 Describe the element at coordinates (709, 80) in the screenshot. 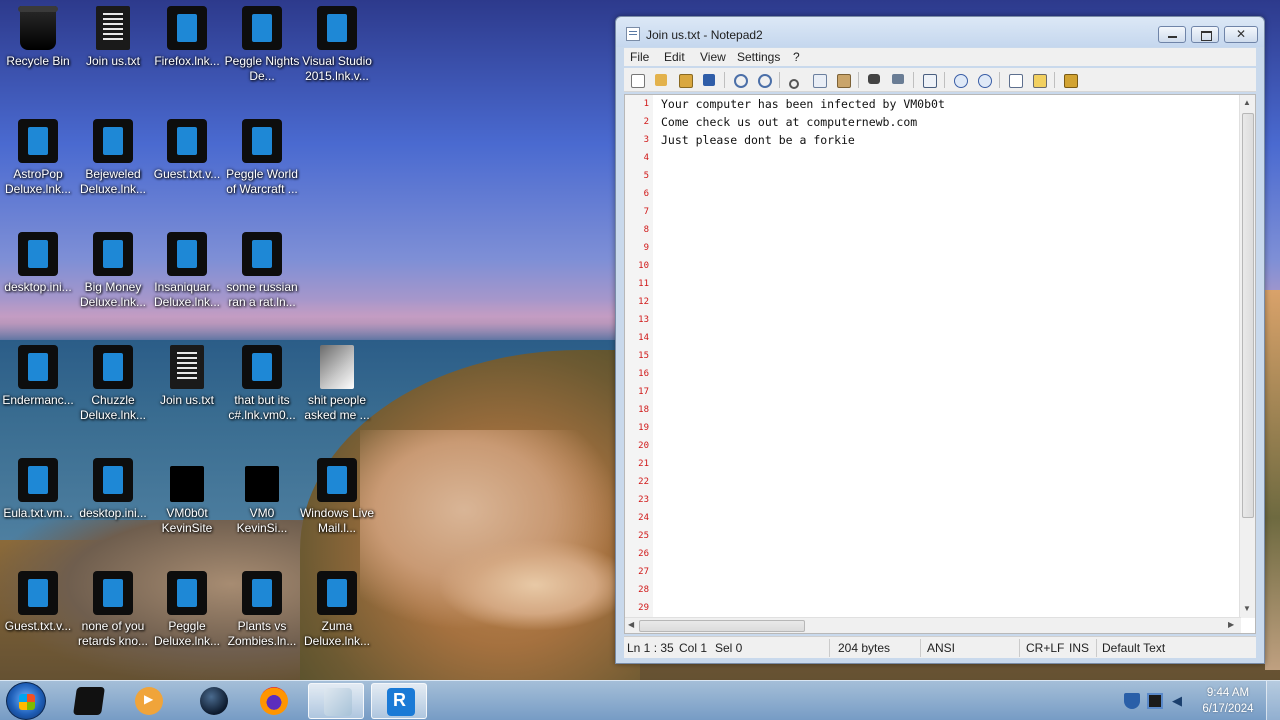

I see `save-icon` at that location.